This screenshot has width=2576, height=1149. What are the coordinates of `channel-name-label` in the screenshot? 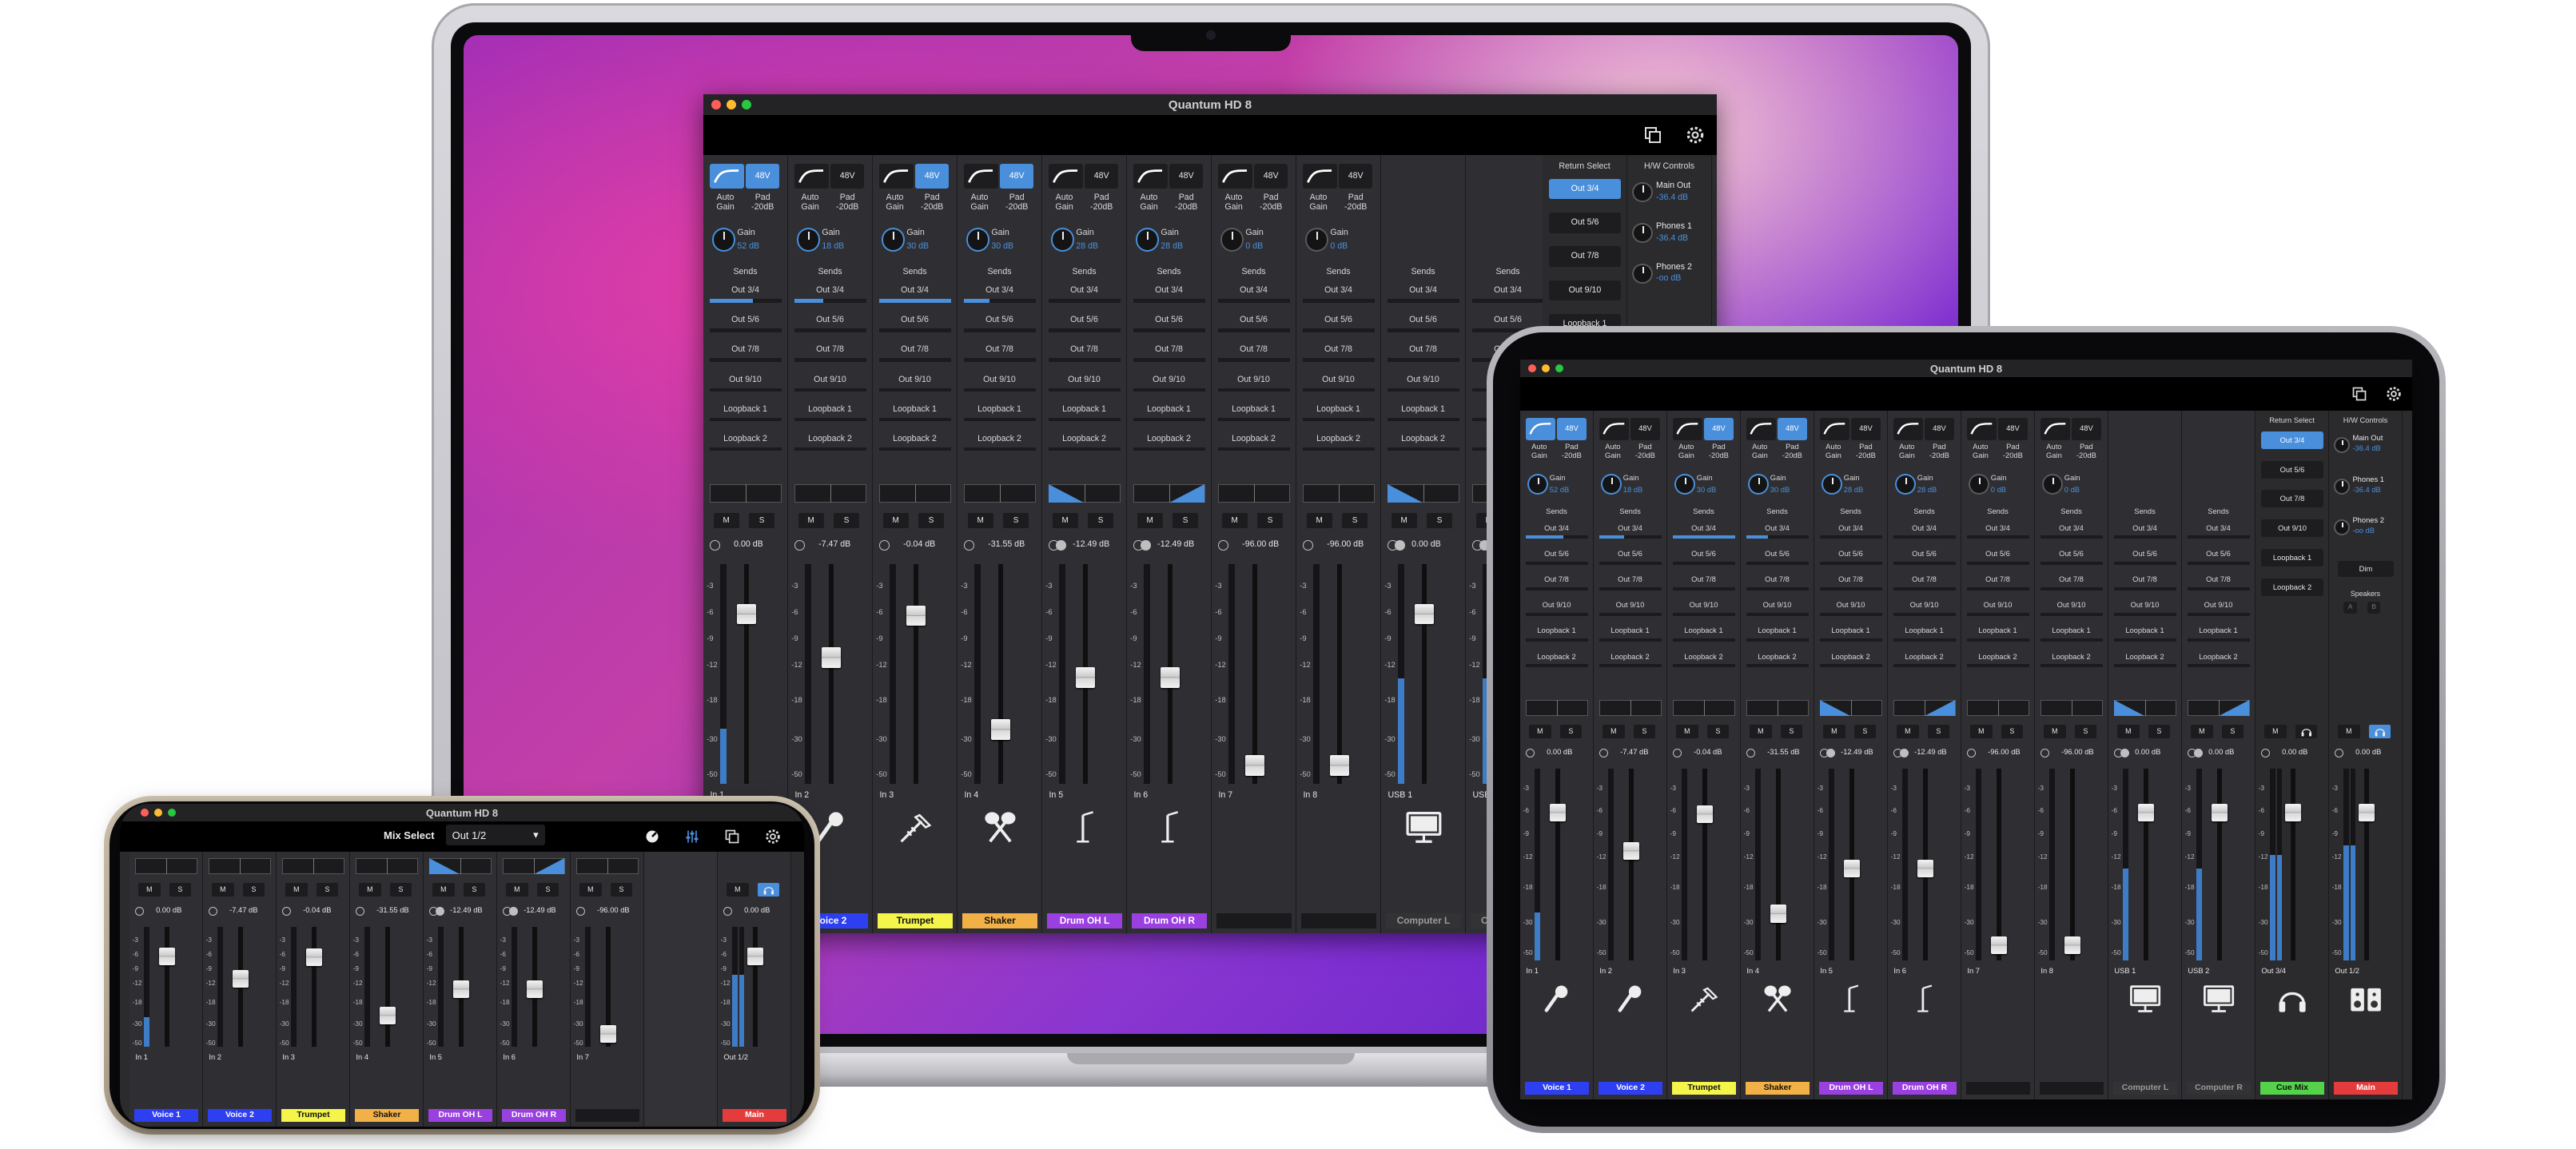 It's located at (2071, 1088).